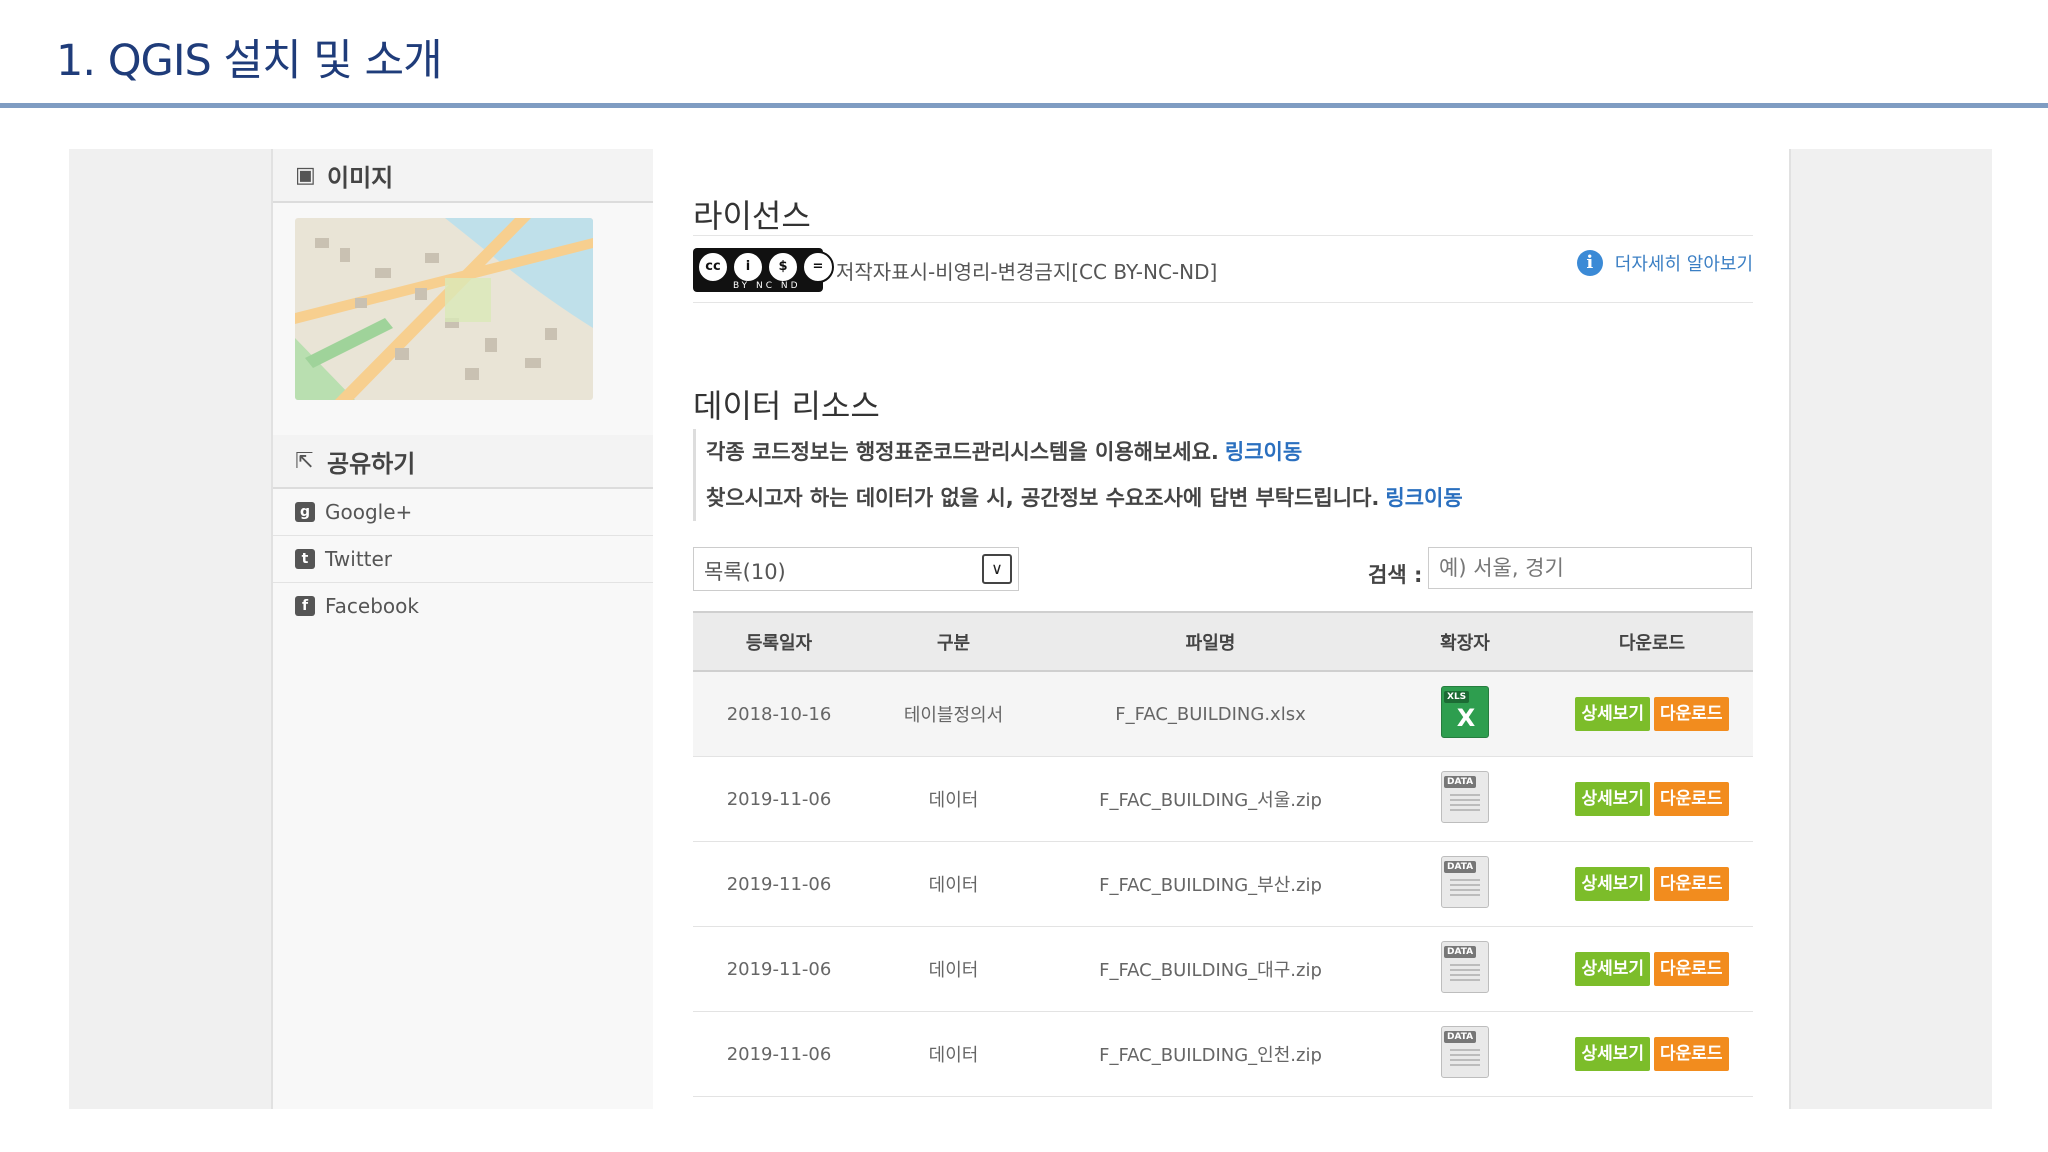  I want to click on image-section-label: 이미지, so click(360, 177).